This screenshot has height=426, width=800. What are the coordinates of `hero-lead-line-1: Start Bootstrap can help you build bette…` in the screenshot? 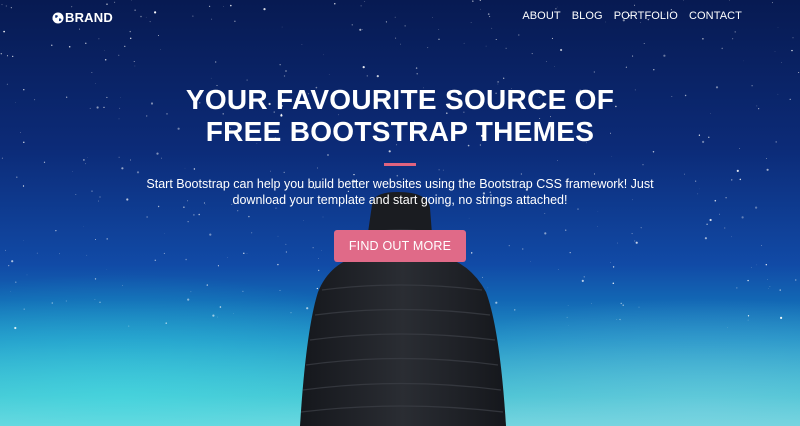 It's located at (400, 184).